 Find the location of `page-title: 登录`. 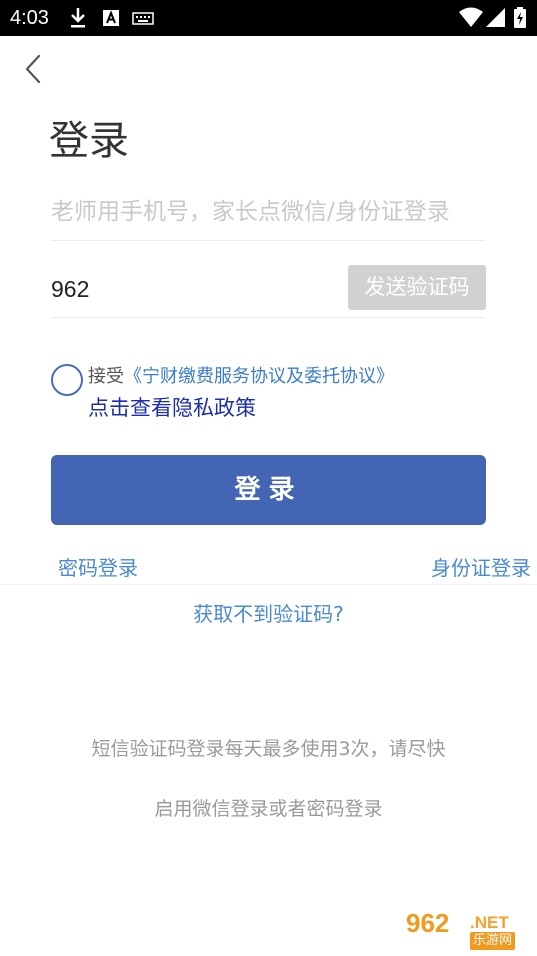

page-title: 登录 is located at coordinates (89, 141).